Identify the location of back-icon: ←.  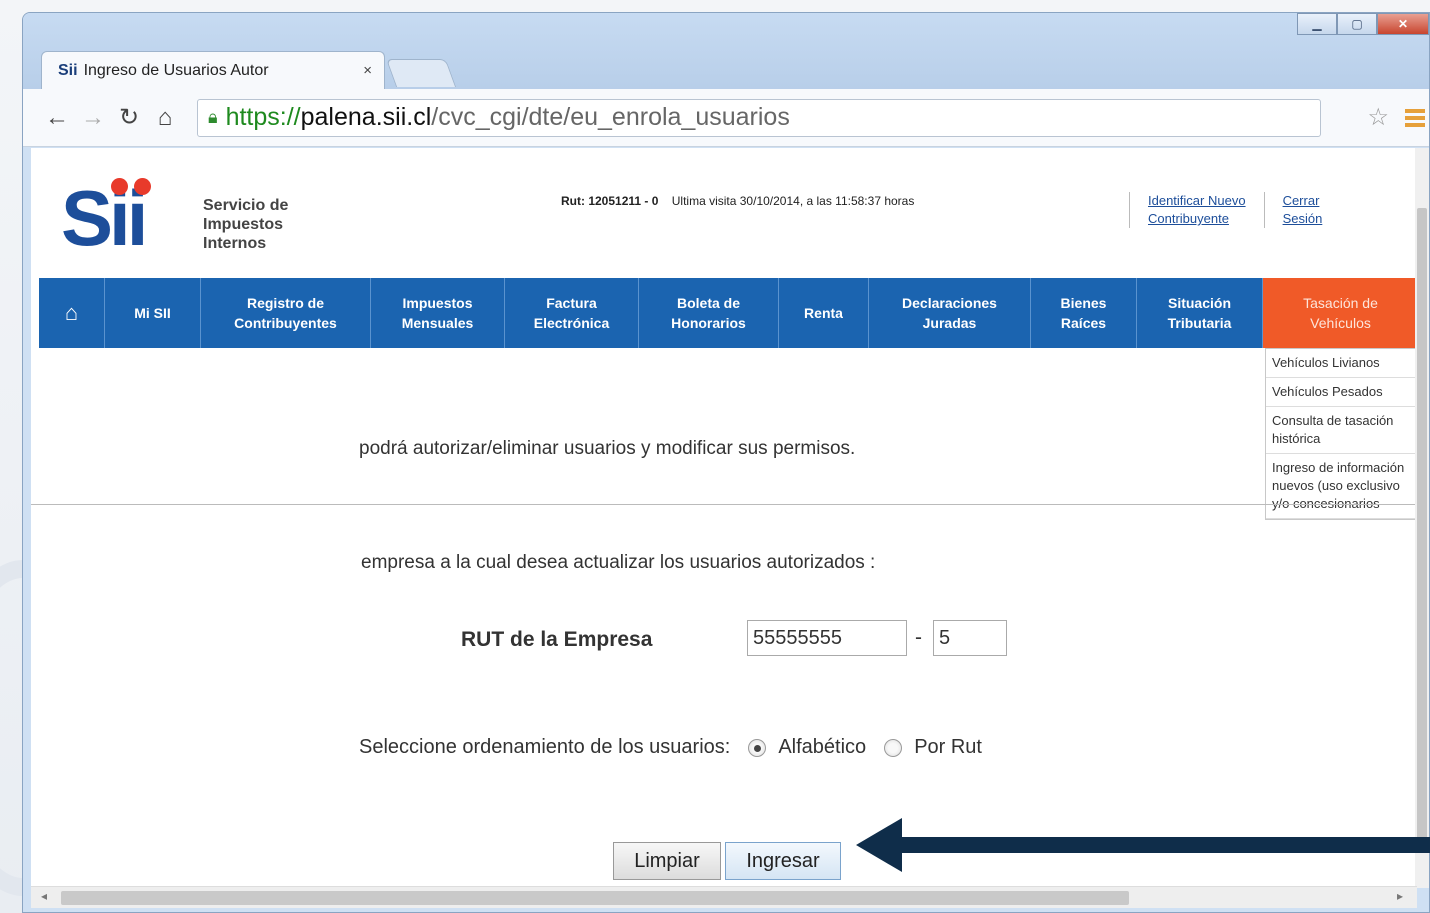
(57, 118).